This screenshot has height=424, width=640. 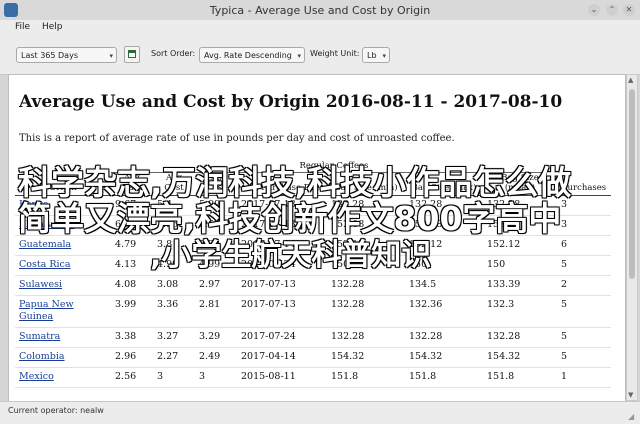 I want to click on origin-link: El Salvador, so click(x=47, y=224).